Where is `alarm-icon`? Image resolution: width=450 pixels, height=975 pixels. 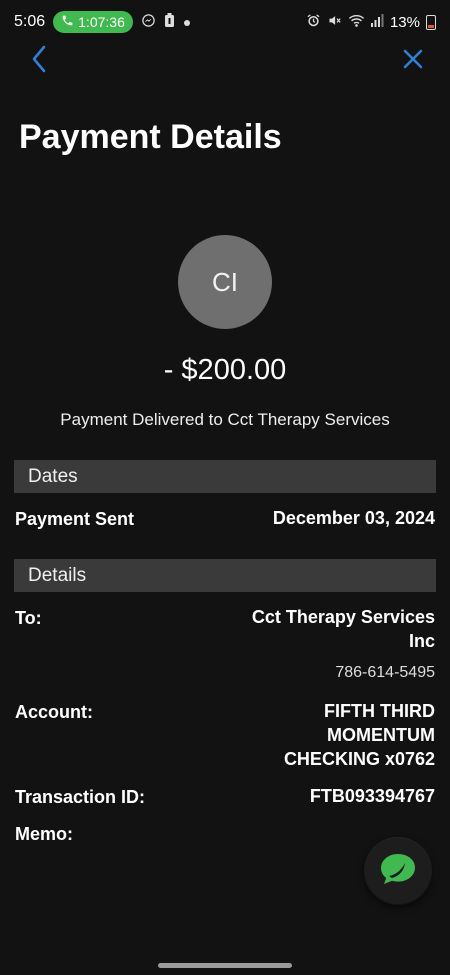 alarm-icon is located at coordinates (313, 22).